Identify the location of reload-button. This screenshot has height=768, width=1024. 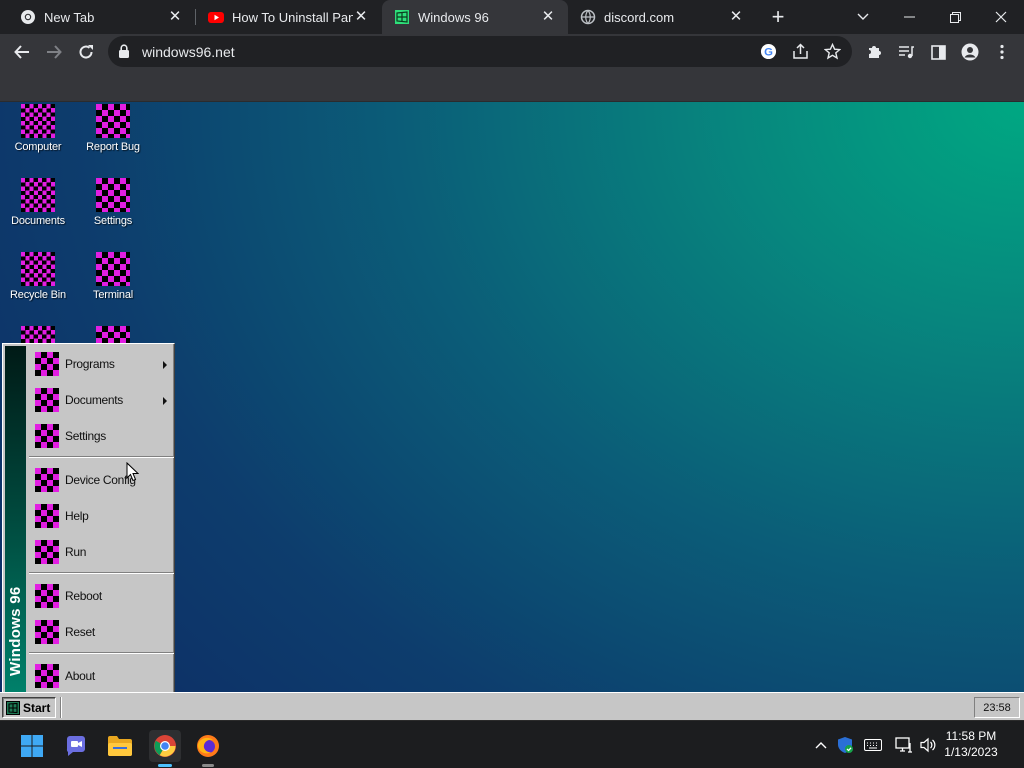
(86, 52).